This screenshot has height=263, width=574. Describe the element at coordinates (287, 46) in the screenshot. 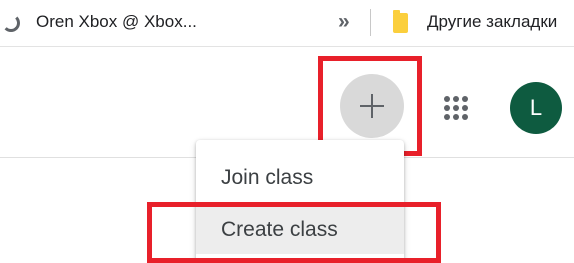

I see `bookmarks-divider` at that location.